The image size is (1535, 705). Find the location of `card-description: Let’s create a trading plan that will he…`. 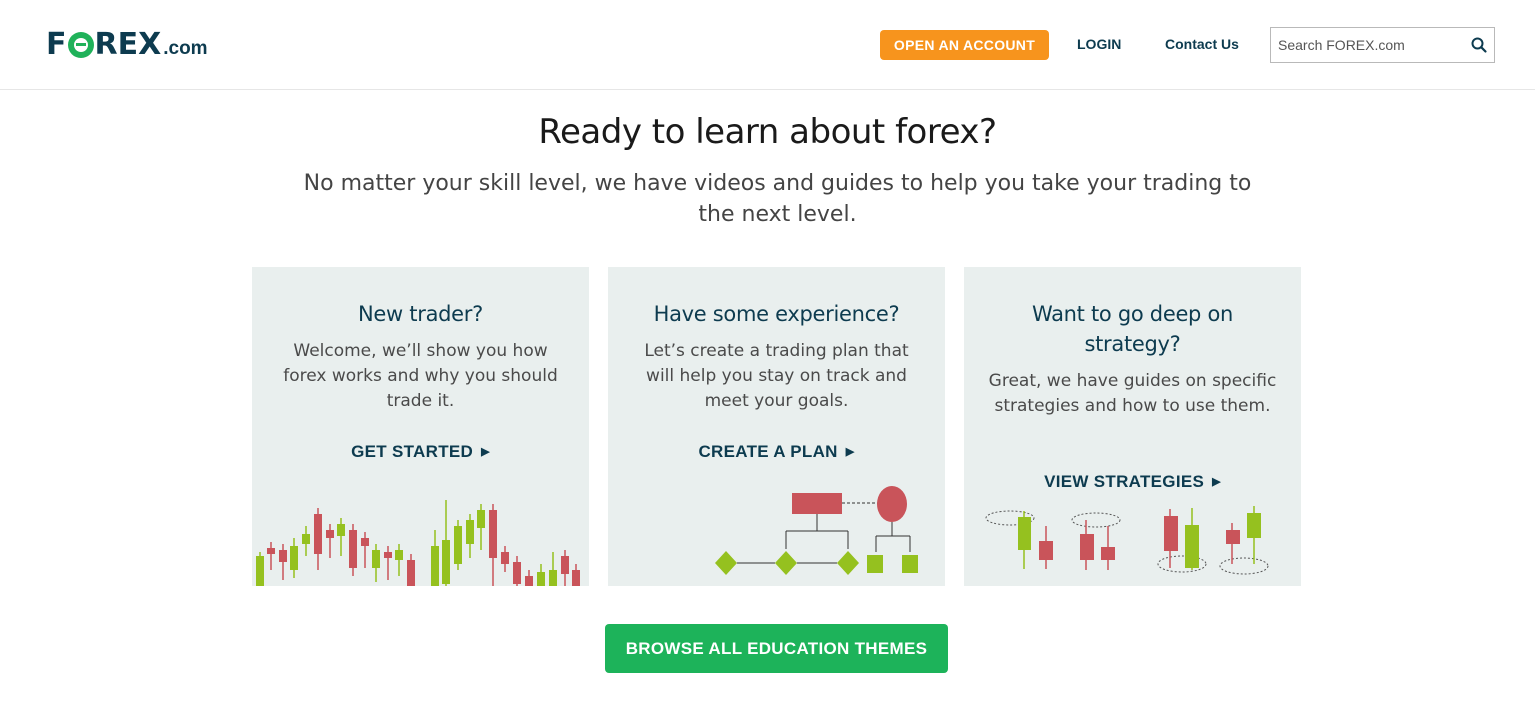

card-description: Let’s create a trading plan that will he… is located at coordinates (776, 376).